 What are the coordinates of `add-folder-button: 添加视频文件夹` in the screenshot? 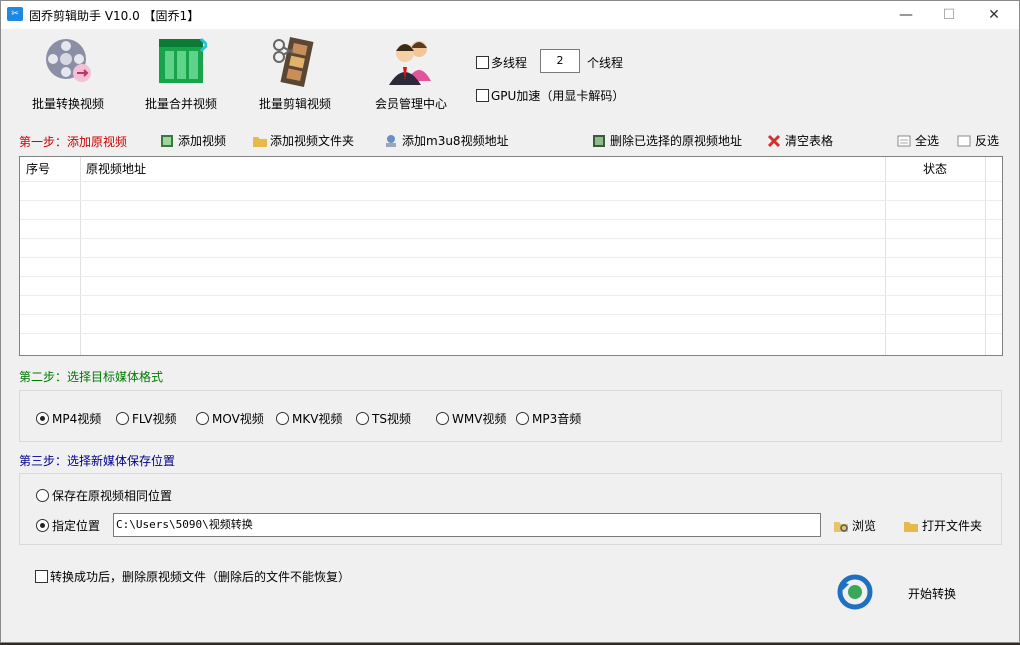 It's located at (303, 140).